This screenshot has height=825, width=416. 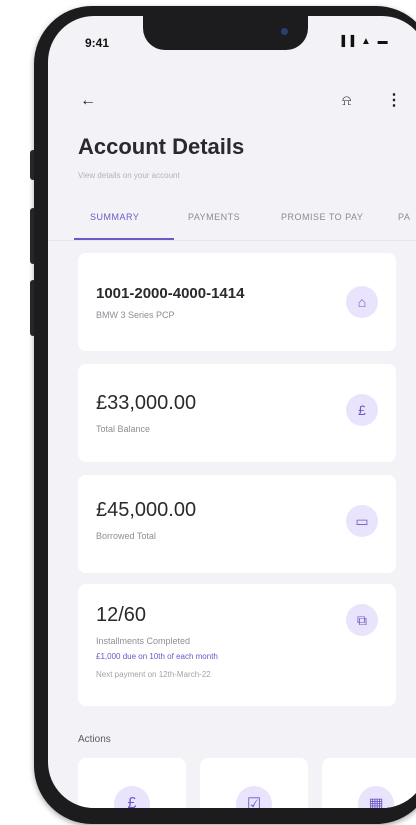 I want to click on account-number: 1001-2000-4000-1414, so click(x=170, y=293).